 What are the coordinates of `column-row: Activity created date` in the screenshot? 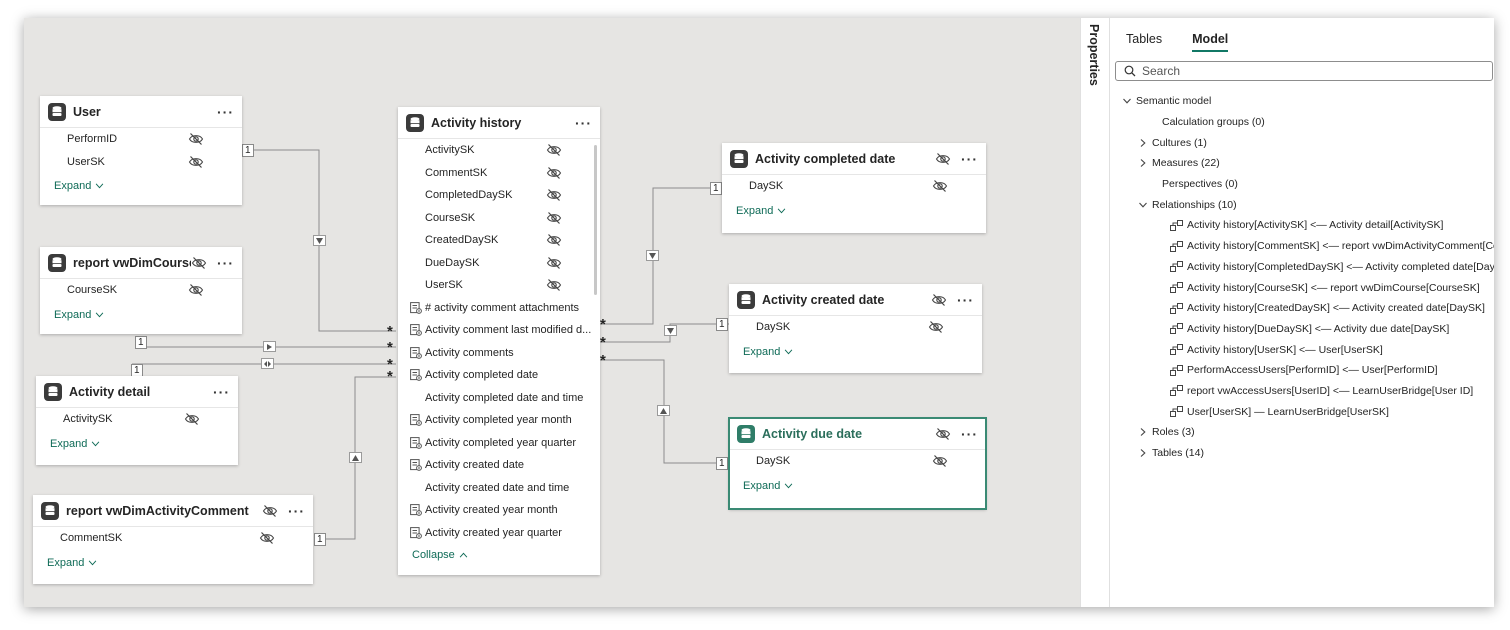 It's located at (499, 465).